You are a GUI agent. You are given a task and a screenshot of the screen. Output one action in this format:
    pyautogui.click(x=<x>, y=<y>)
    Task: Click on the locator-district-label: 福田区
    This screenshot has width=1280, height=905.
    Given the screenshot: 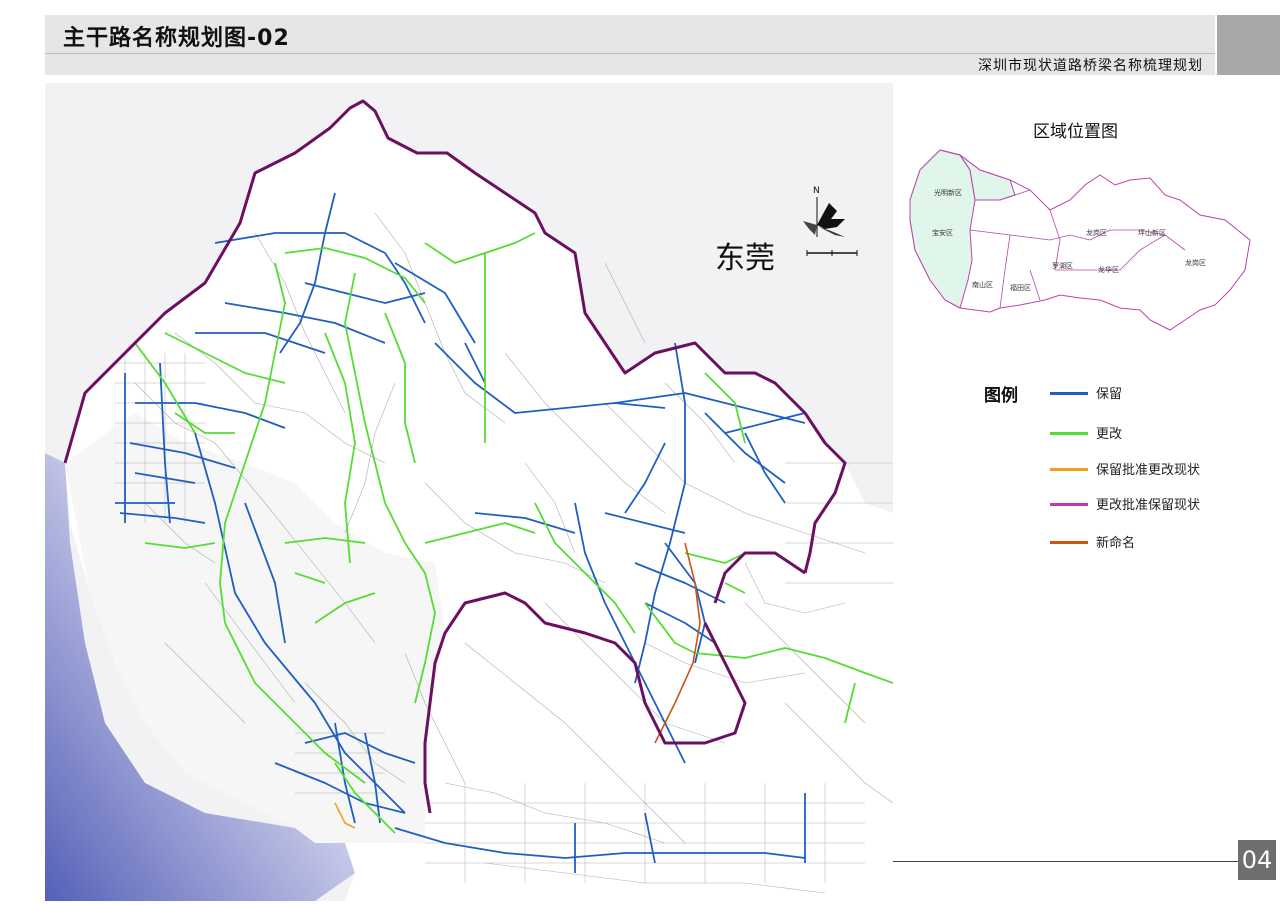 What is the action you would take?
    pyautogui.click(x=1020, y=287)
    